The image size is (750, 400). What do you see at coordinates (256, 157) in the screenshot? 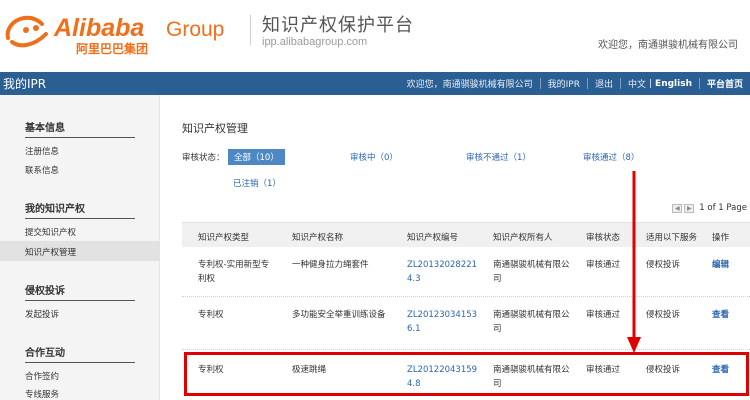
I see `filter-all: 全部（10）` at bounding box center [256, 157].